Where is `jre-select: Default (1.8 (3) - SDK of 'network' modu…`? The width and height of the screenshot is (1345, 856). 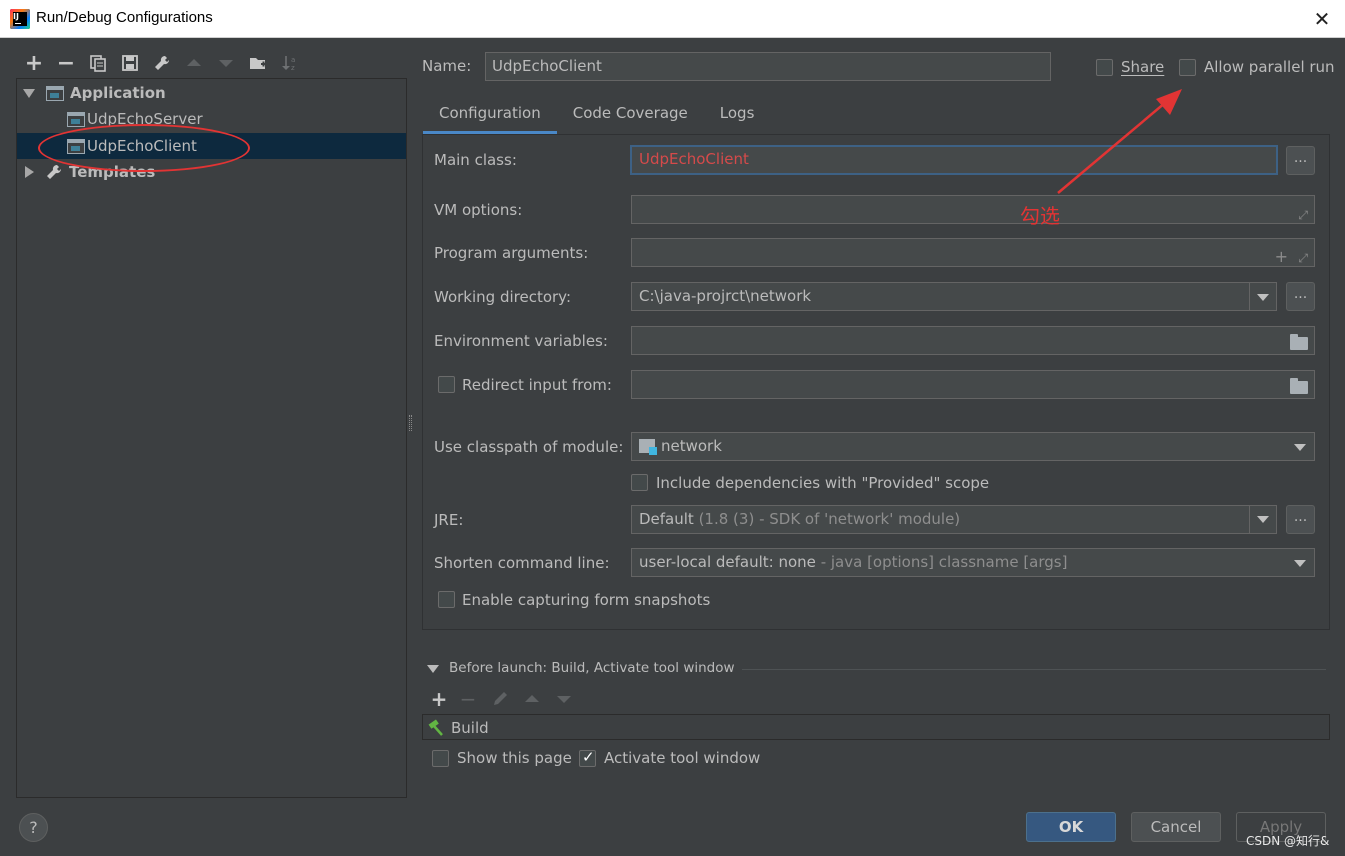
jre-select: Default (1.8 (3) - SDK of 'network' modu… is located at coordinates (954, 519).